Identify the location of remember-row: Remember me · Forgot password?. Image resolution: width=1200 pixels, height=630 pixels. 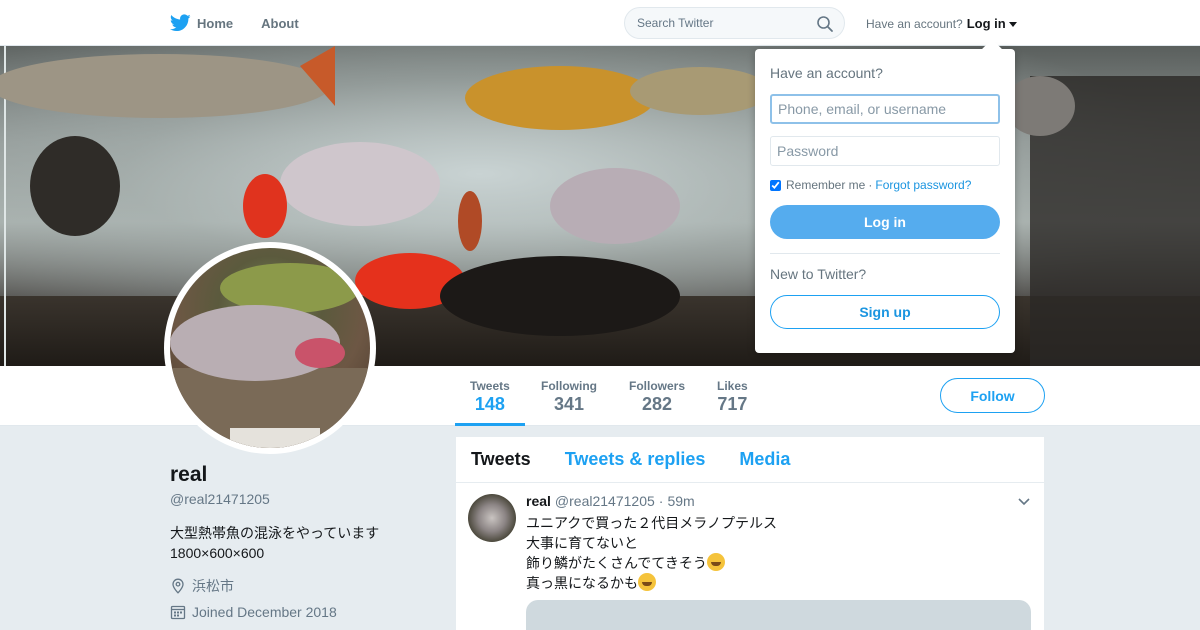
(885, 185).